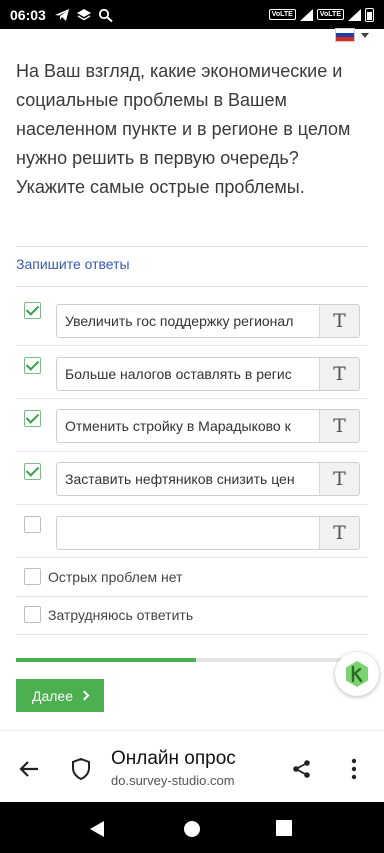 This screenshot has height=853, width=384. What do you see at coordinates (192, 14) in the screenshot?
I see `status-bar: 06:03 VoLTE VoLTE` at bounding box center [192, 14].